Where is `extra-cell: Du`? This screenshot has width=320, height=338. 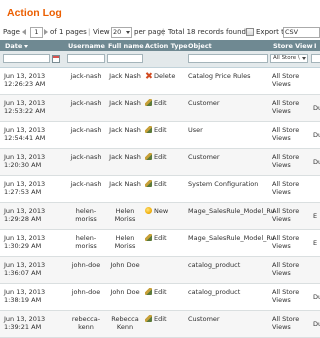 extra-cell: Du is located at coordinates (316, 162).